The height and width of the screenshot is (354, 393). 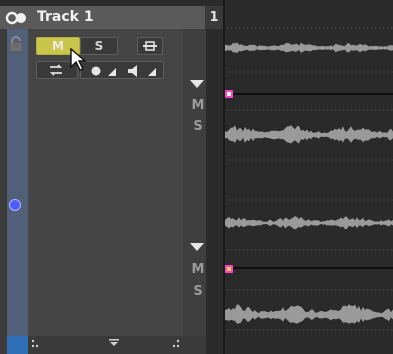 I want to click on automation-point-icon, so click(x=15, y=205).